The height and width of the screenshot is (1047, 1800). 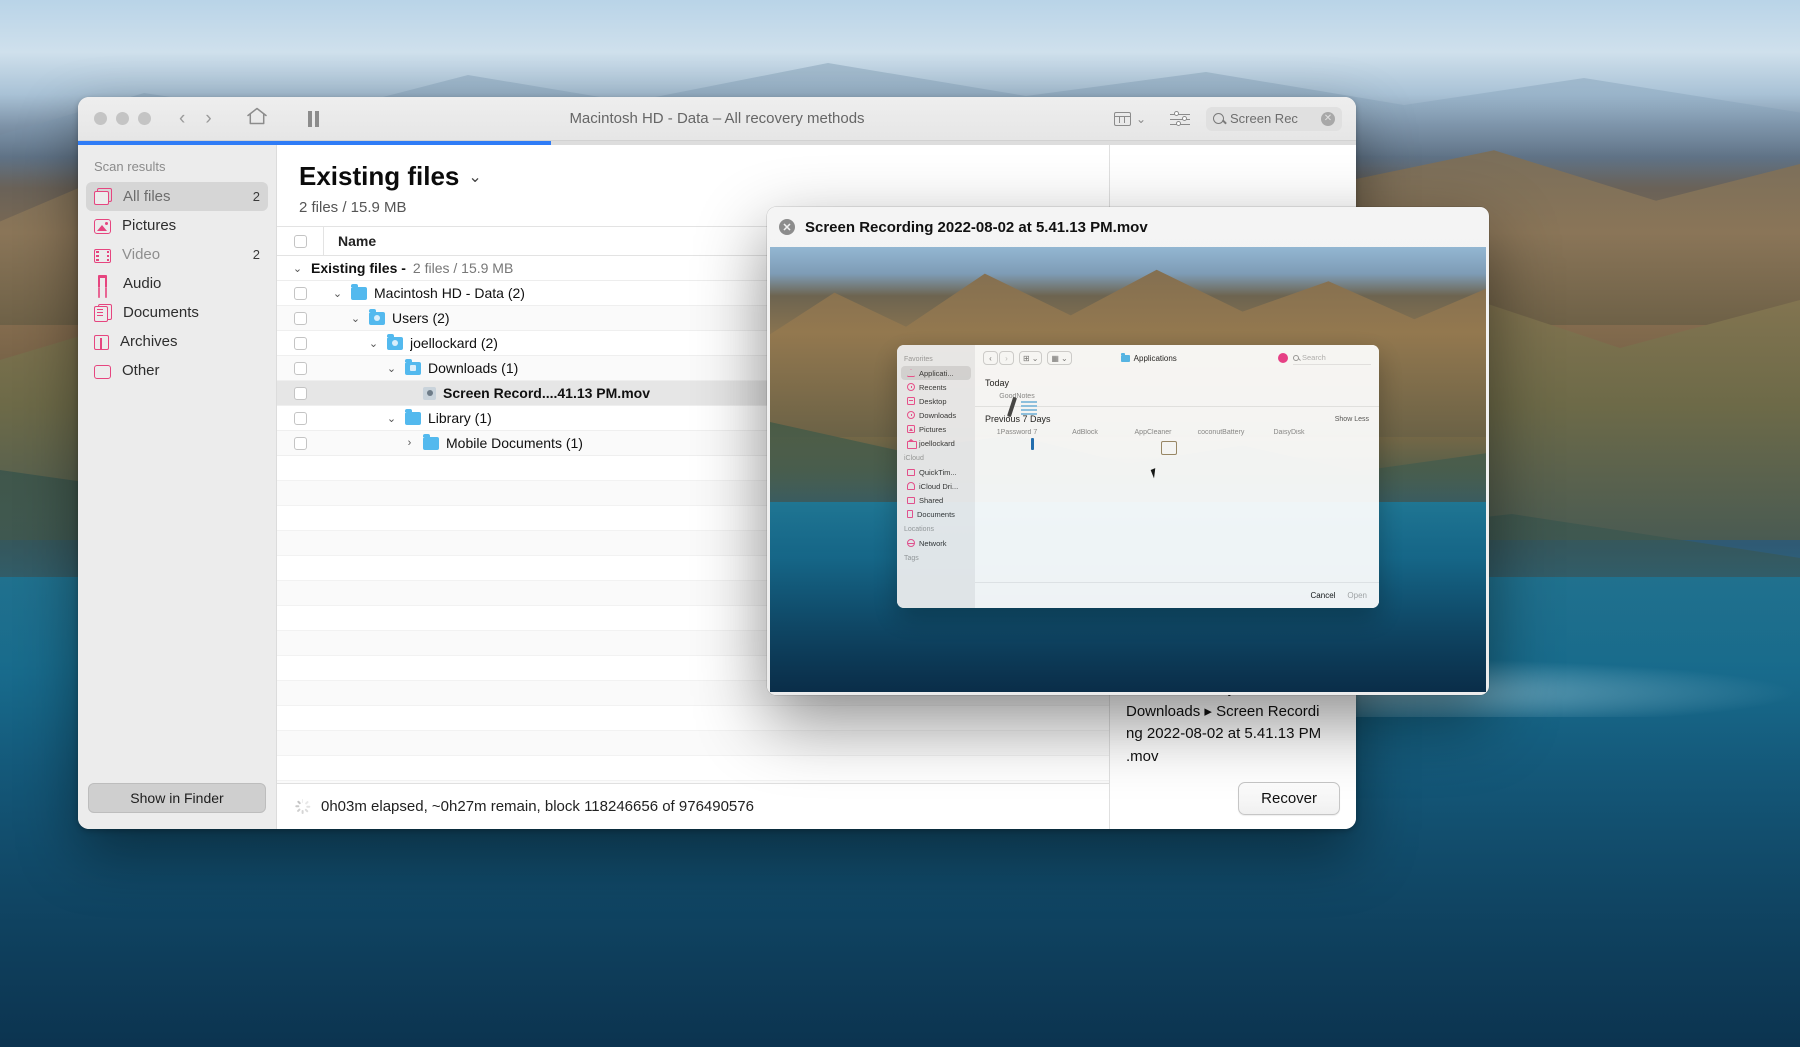 I want to click on minimize-button, so click(x=122, y=118).